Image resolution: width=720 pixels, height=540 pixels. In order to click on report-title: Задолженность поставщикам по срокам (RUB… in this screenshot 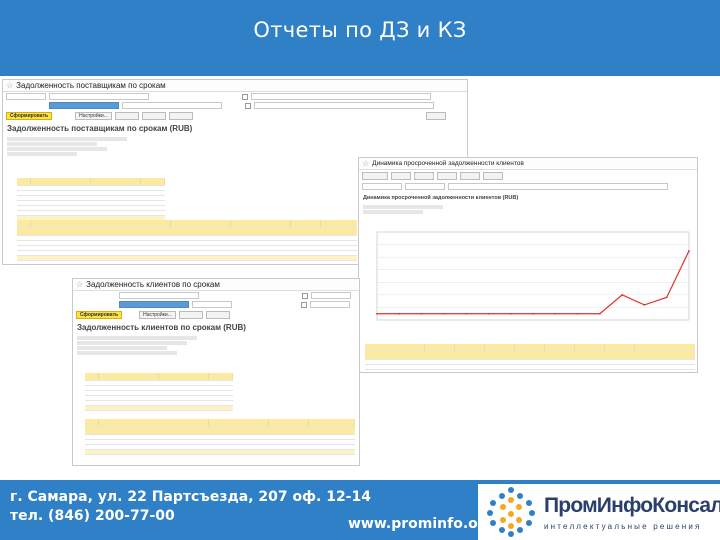, I will do `click(100, 128)`.